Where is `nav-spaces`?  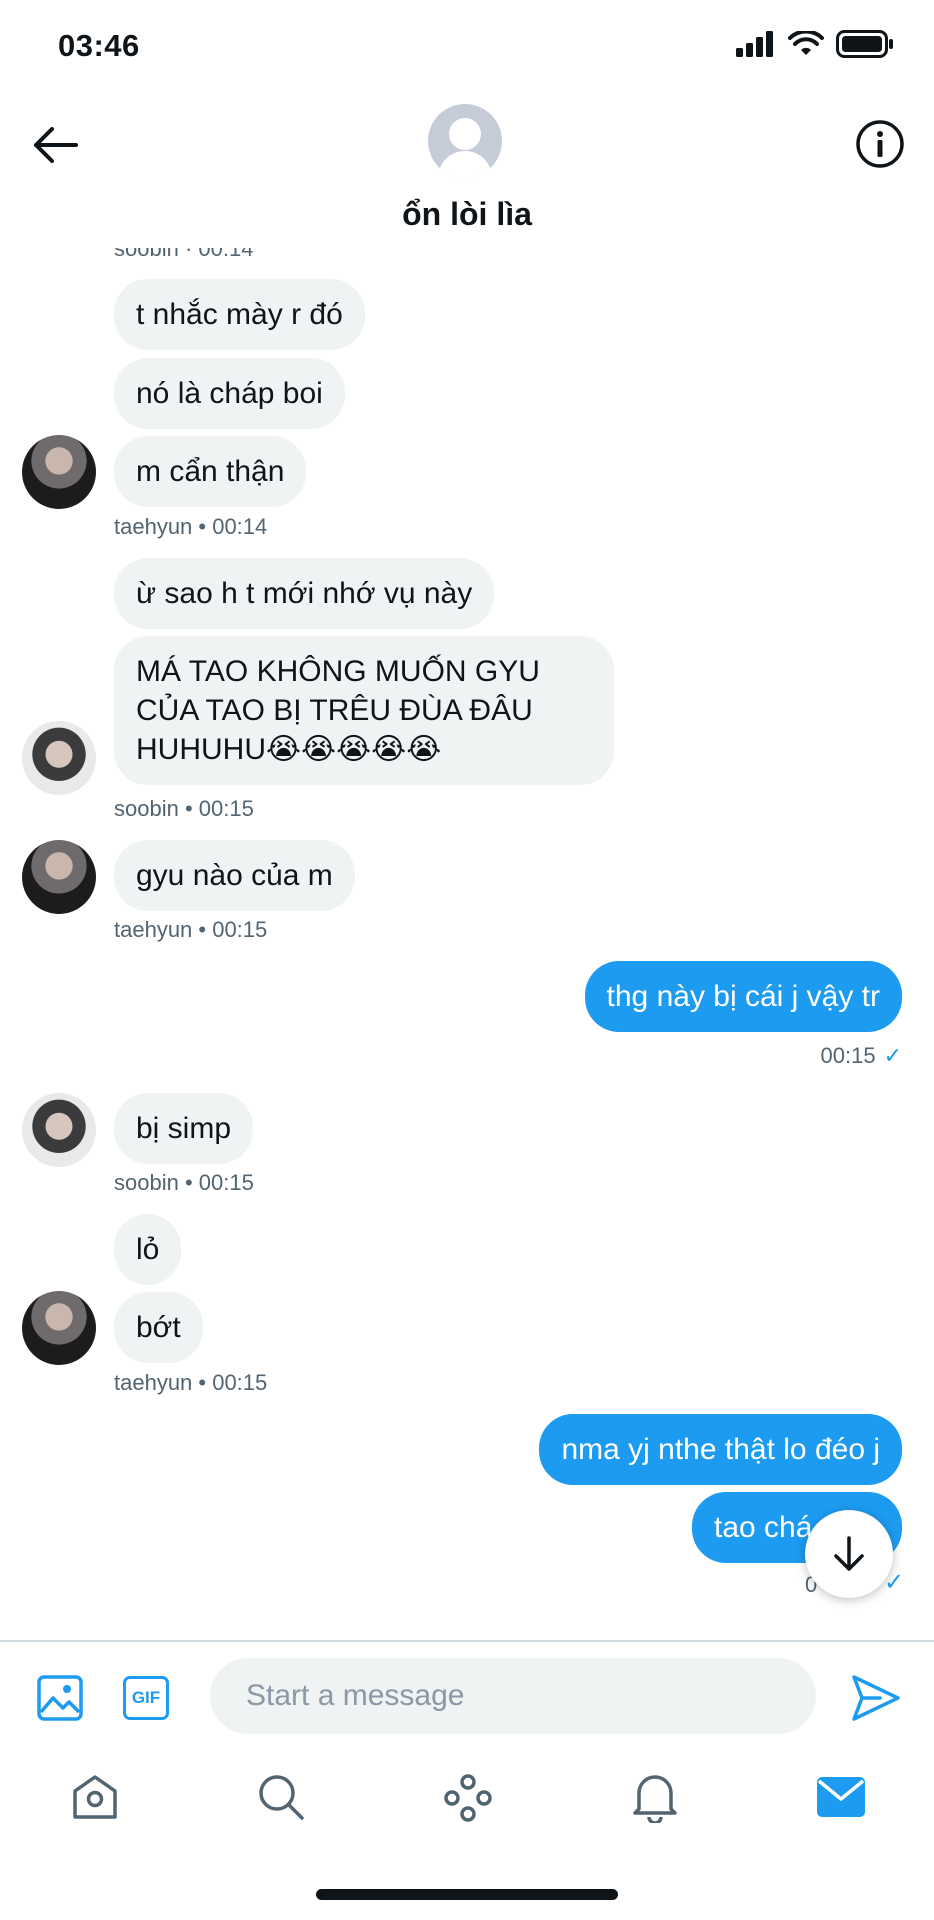 nav-spaces is located at coordinates (468, 1797).